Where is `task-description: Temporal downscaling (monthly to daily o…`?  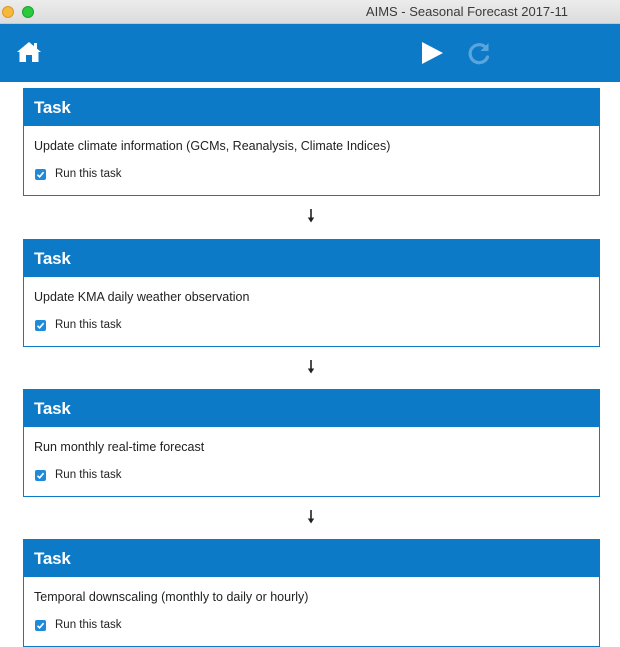
task-description: Temporal downscaling (monthly to daily o… is located at coordinates (171, 597).